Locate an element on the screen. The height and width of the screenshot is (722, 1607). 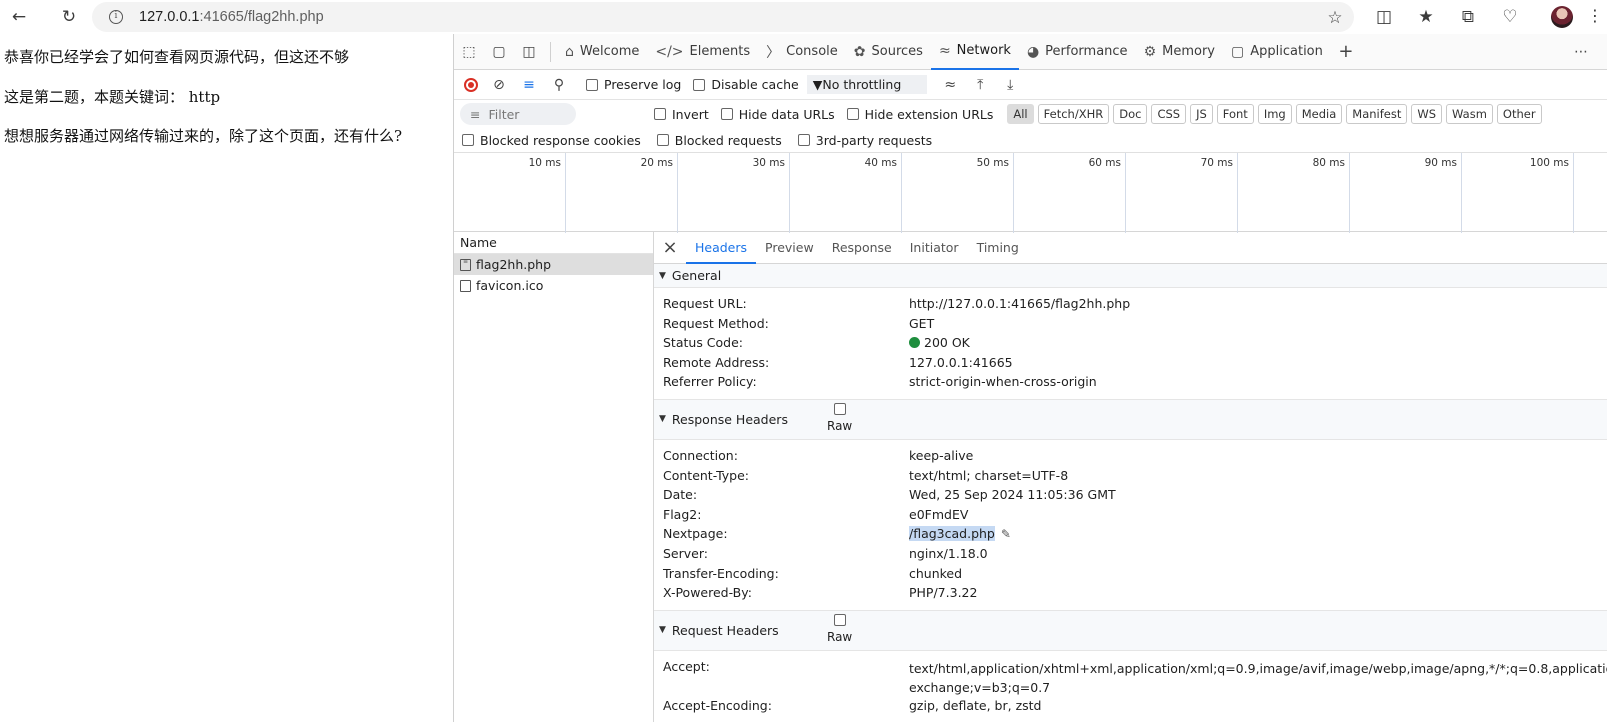
type-filter-img: Img is located at coordinates (1274, 114).